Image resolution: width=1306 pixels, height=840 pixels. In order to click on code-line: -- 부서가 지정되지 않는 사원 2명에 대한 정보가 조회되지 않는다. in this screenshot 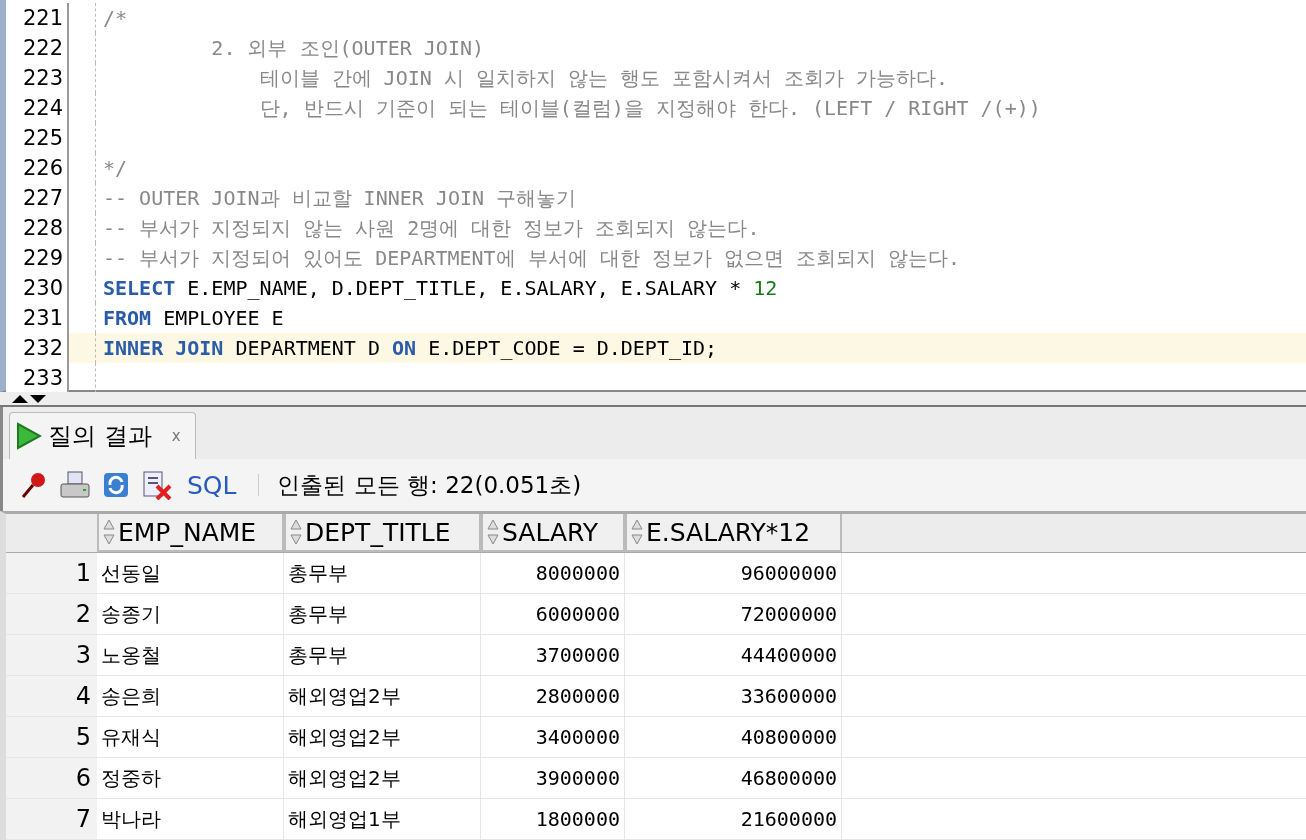, I will do `click(431, 228)`.